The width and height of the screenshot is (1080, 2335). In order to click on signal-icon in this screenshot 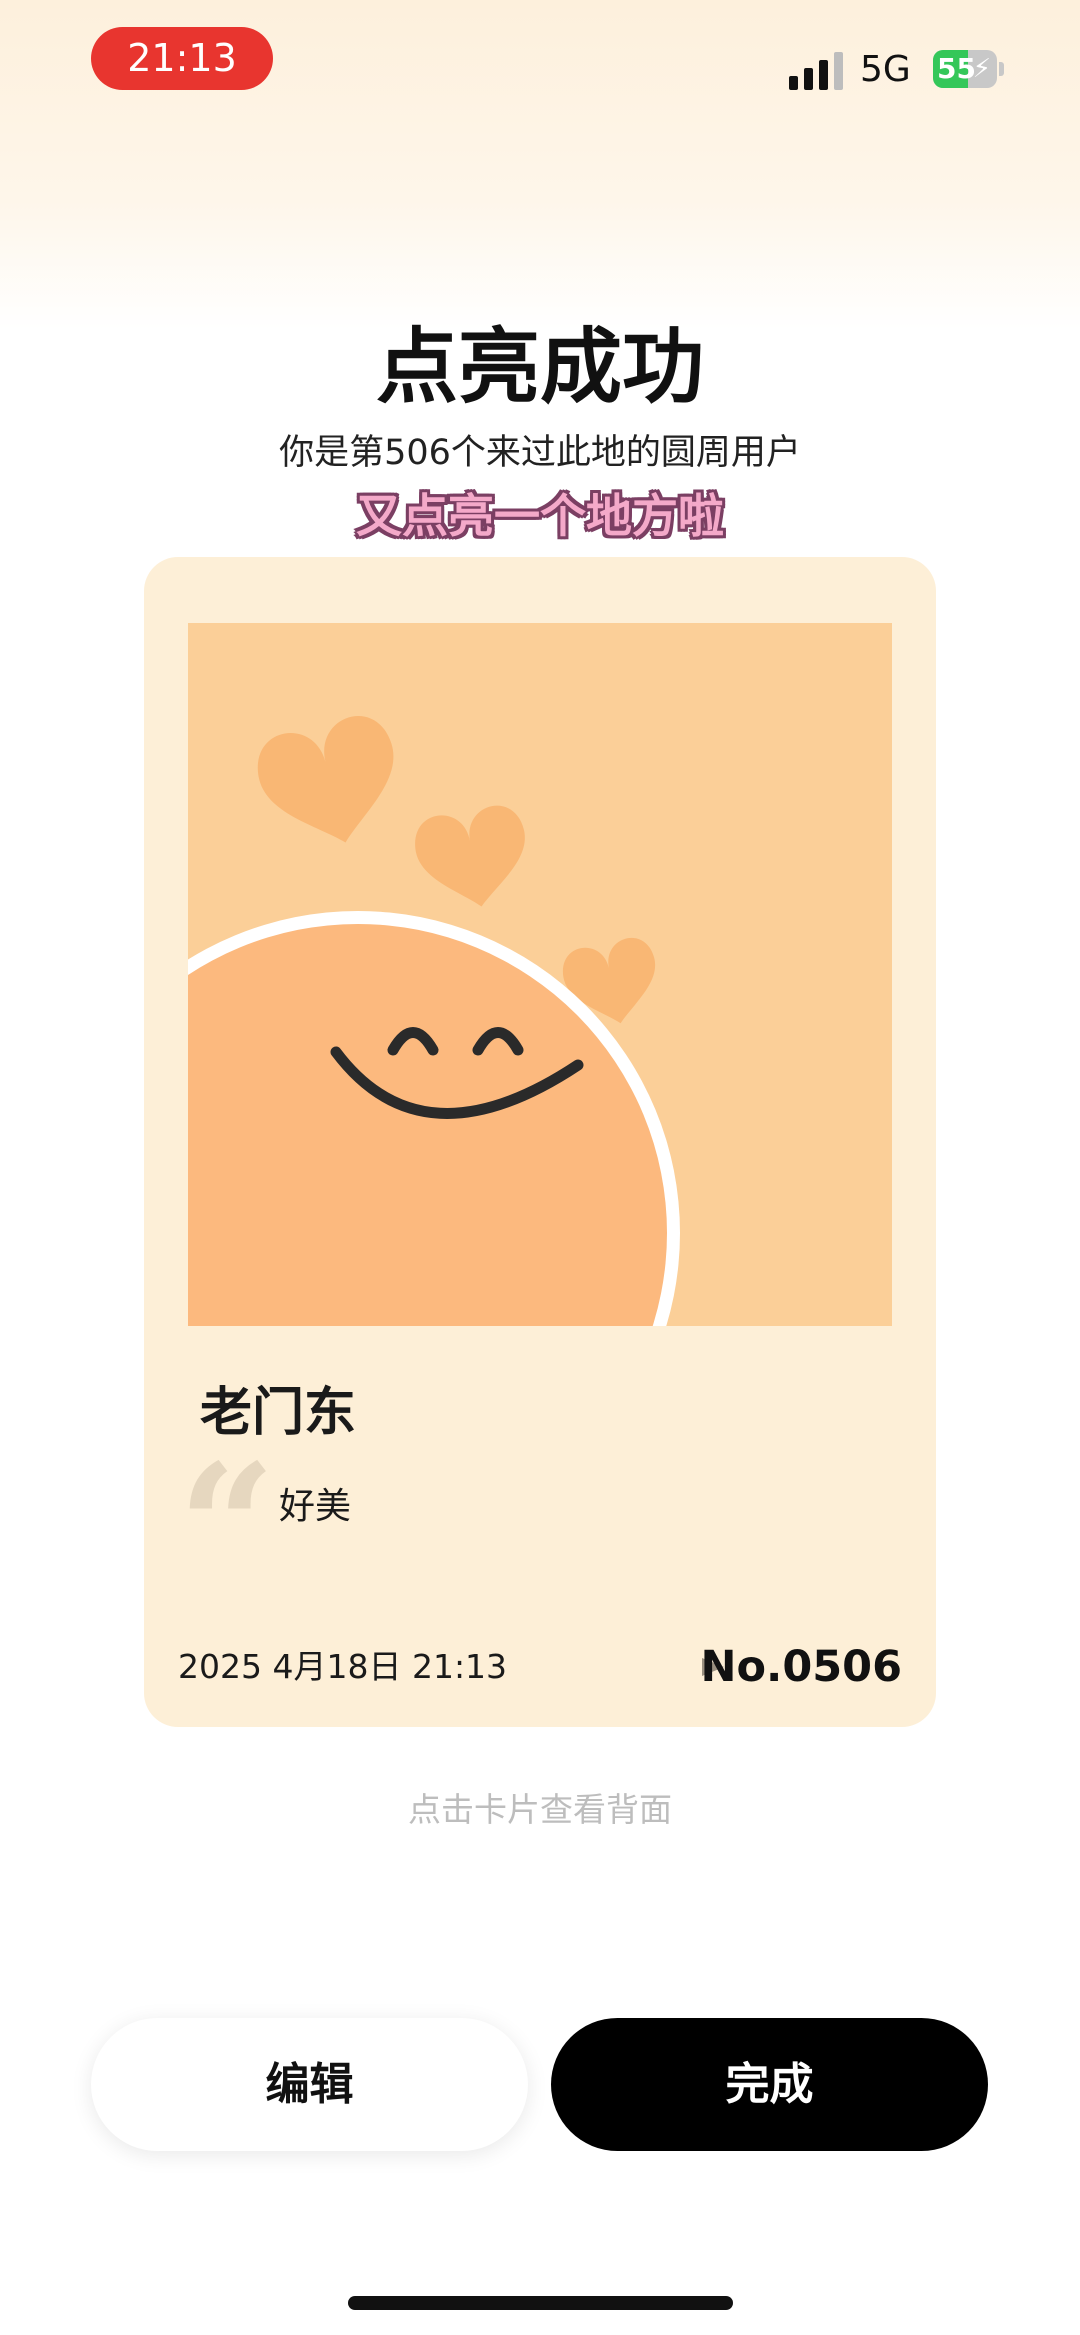, I will do `click(817, 70)`.